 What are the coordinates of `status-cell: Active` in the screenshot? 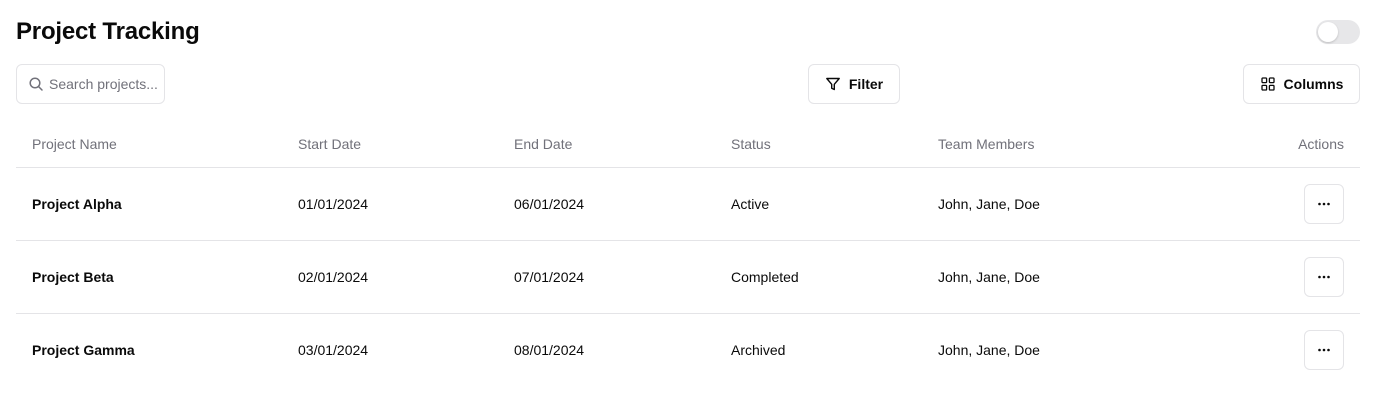 It's located at (750, 204).